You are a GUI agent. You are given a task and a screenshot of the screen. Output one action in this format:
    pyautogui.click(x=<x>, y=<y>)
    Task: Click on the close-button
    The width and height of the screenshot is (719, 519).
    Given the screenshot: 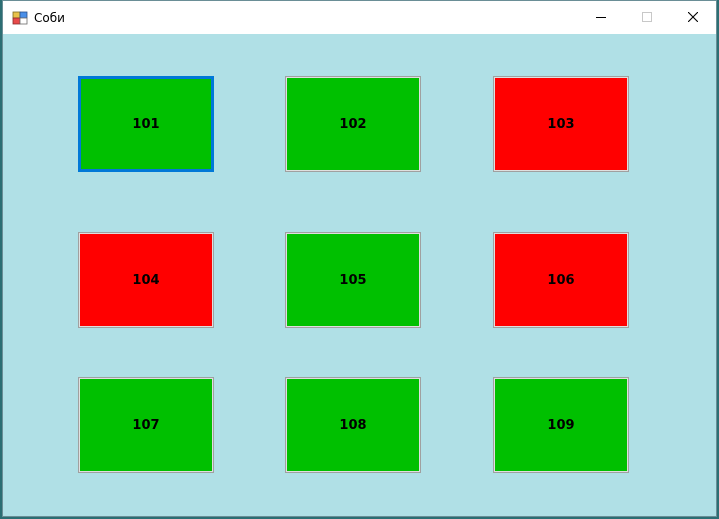 What is the action you would take?
    pyautogui.click(x=693, y=17)
    